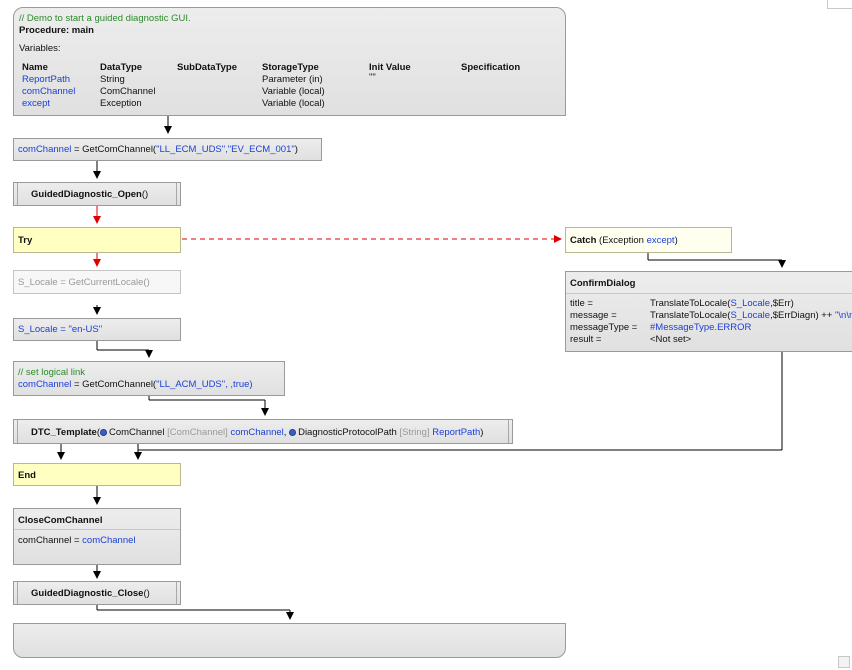 The image size is (852, 670). I want to click on step-catch: Catch (Exception except), so click(648, 240).